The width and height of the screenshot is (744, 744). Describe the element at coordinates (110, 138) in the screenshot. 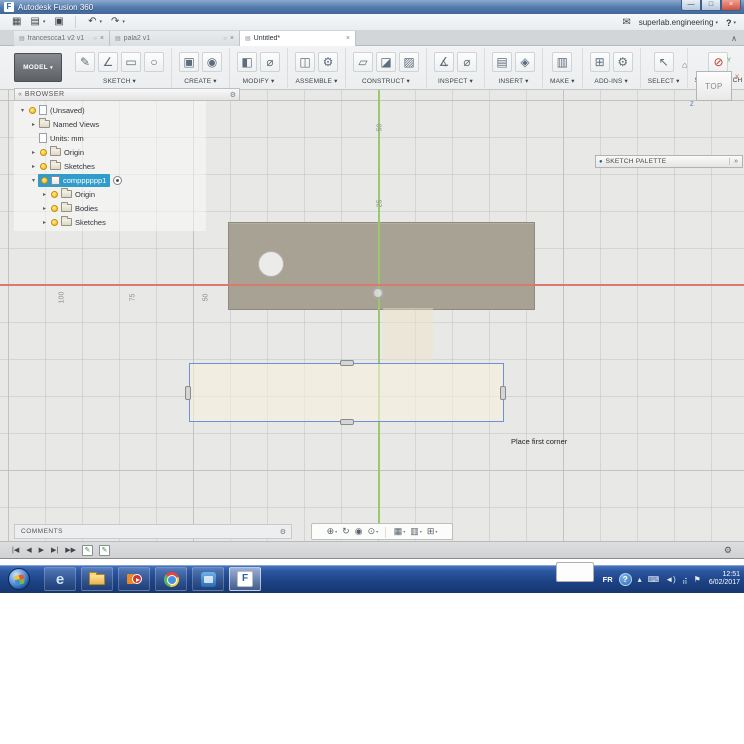

I see `browser-item-units-mm: Units: mm` at that location.